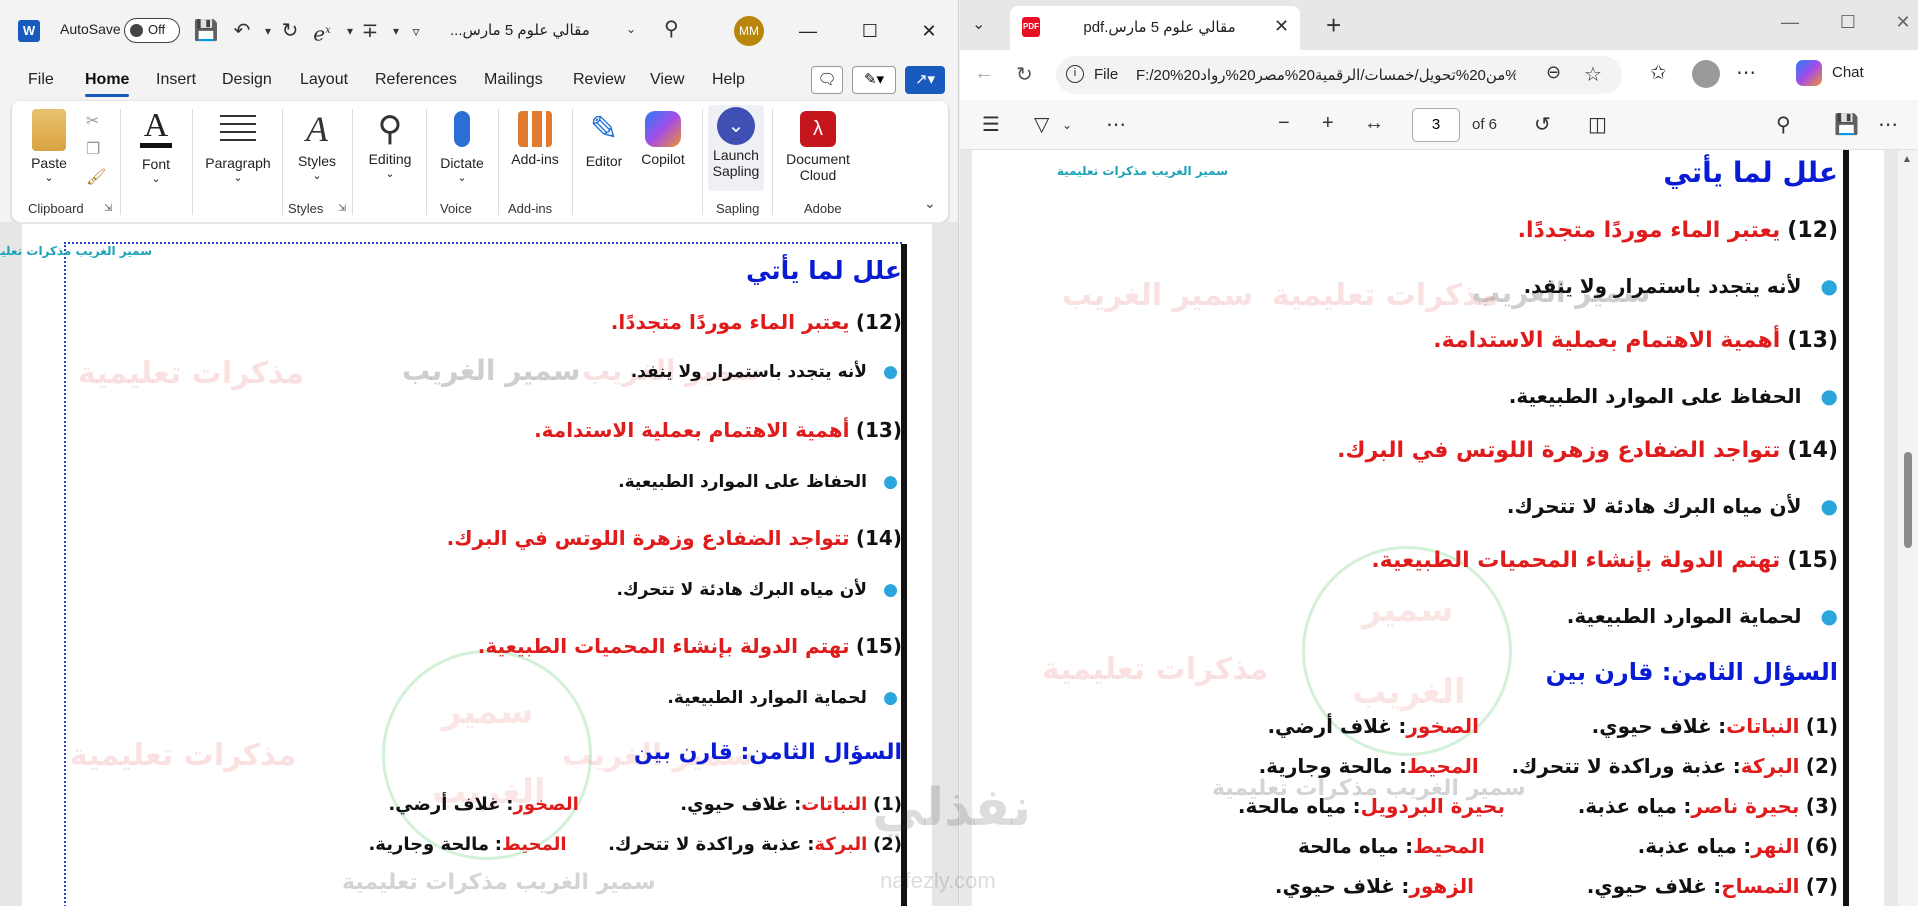 Image resolution: width=1918 pixels, height=906 pixels. What do you see at coordinates (152, 30) in the screenshot?
I see `autosave-toggle: Off` at bounding box center [152, 30].